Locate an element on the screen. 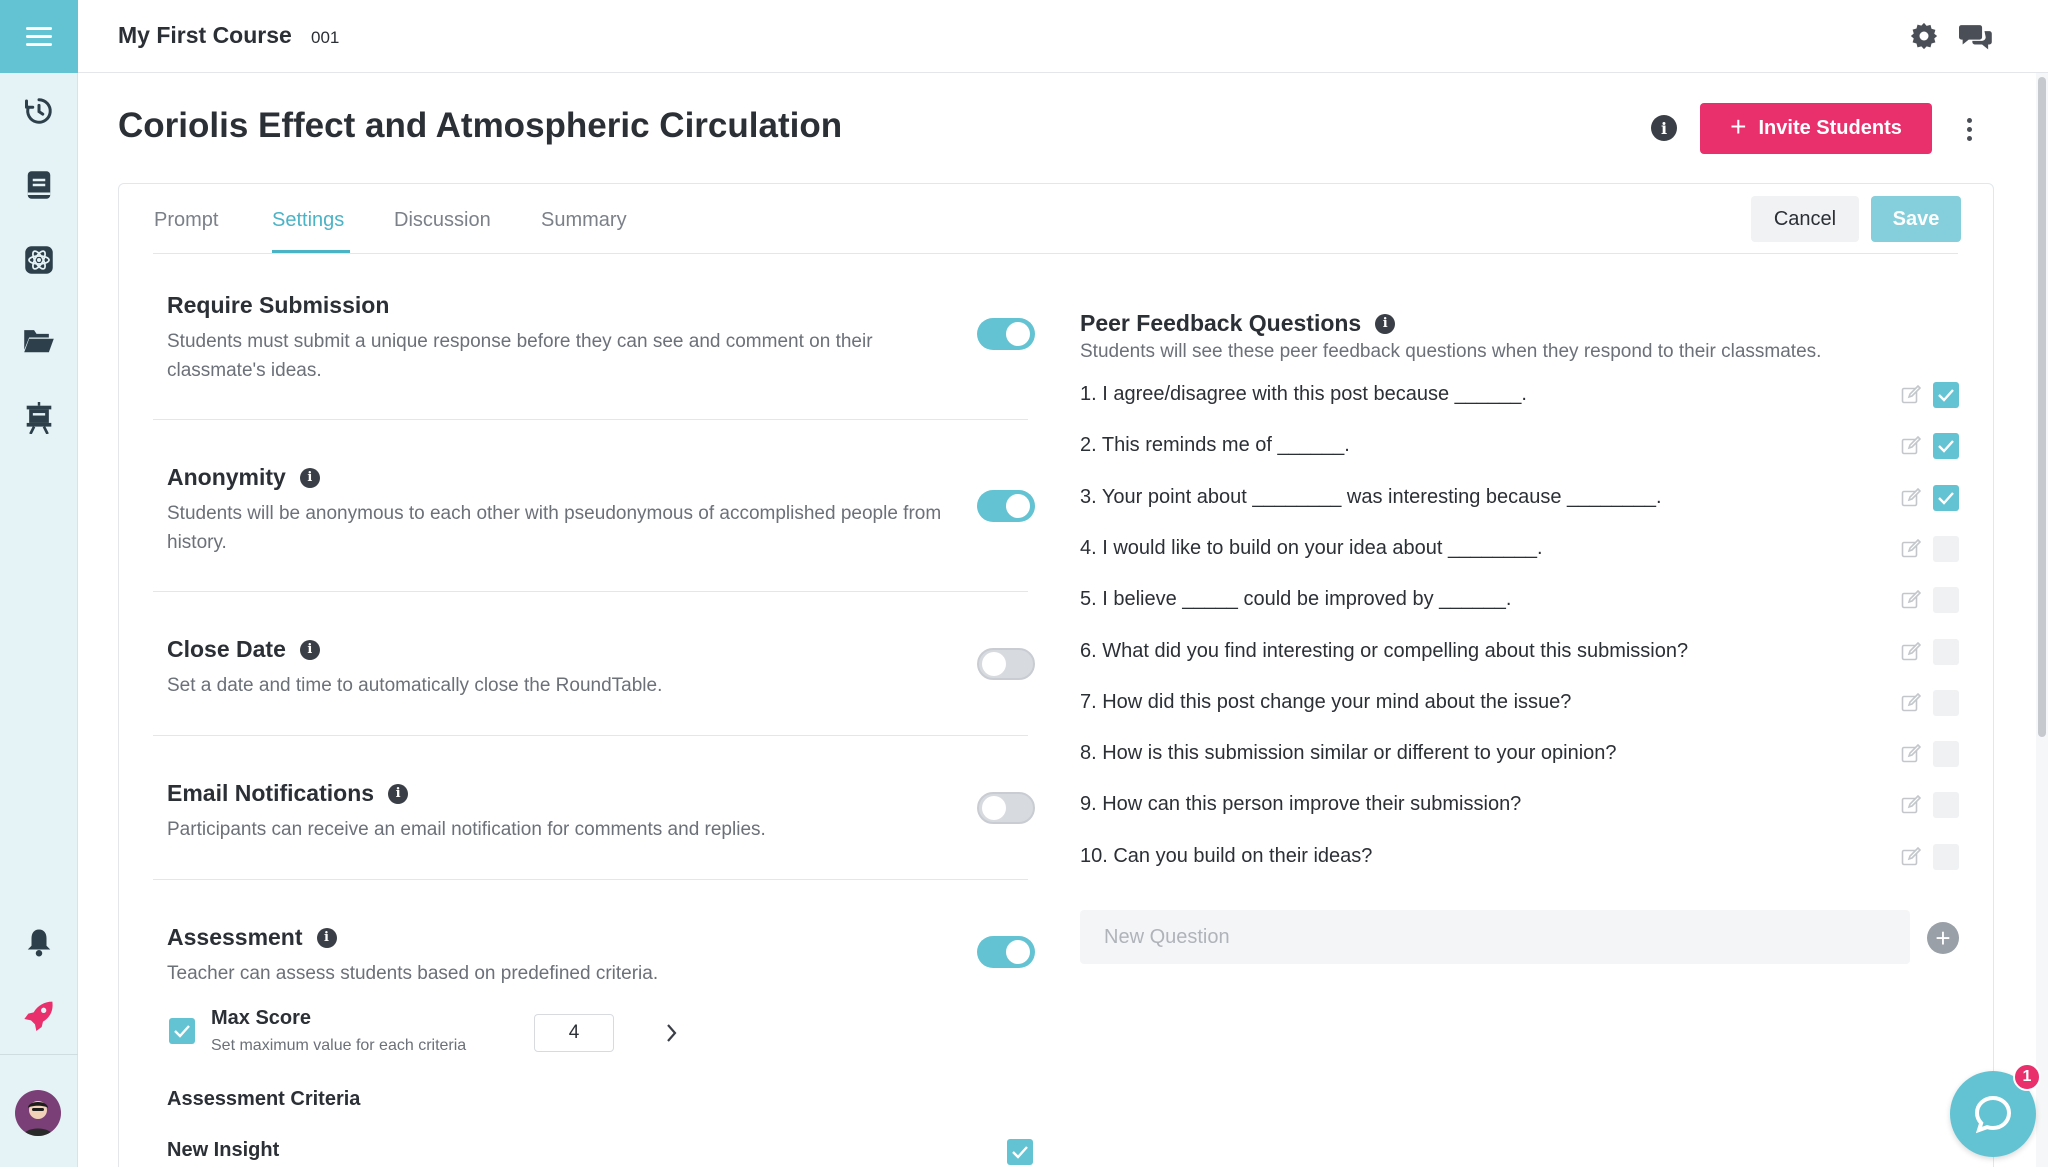 The height and width of the screenshot is (1167, 2048). anonymity-label: Anonymity is located at coordinates (226, 477).